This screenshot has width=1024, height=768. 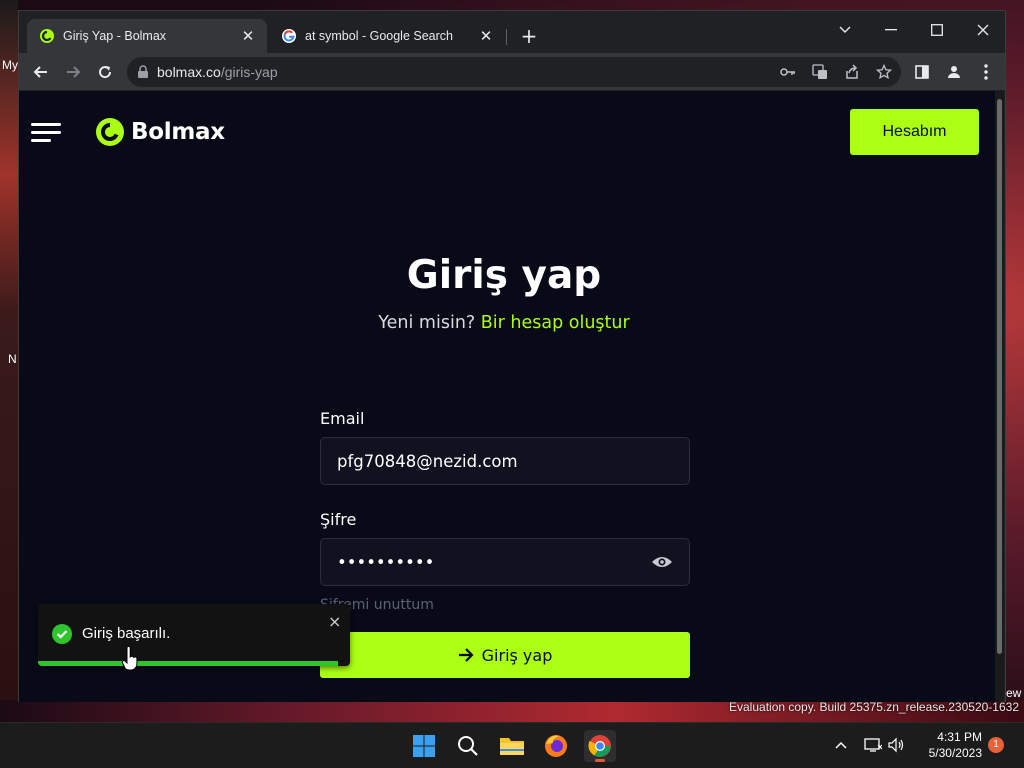 I want to click on google-favicon-icon, so click(x=289, y=36).